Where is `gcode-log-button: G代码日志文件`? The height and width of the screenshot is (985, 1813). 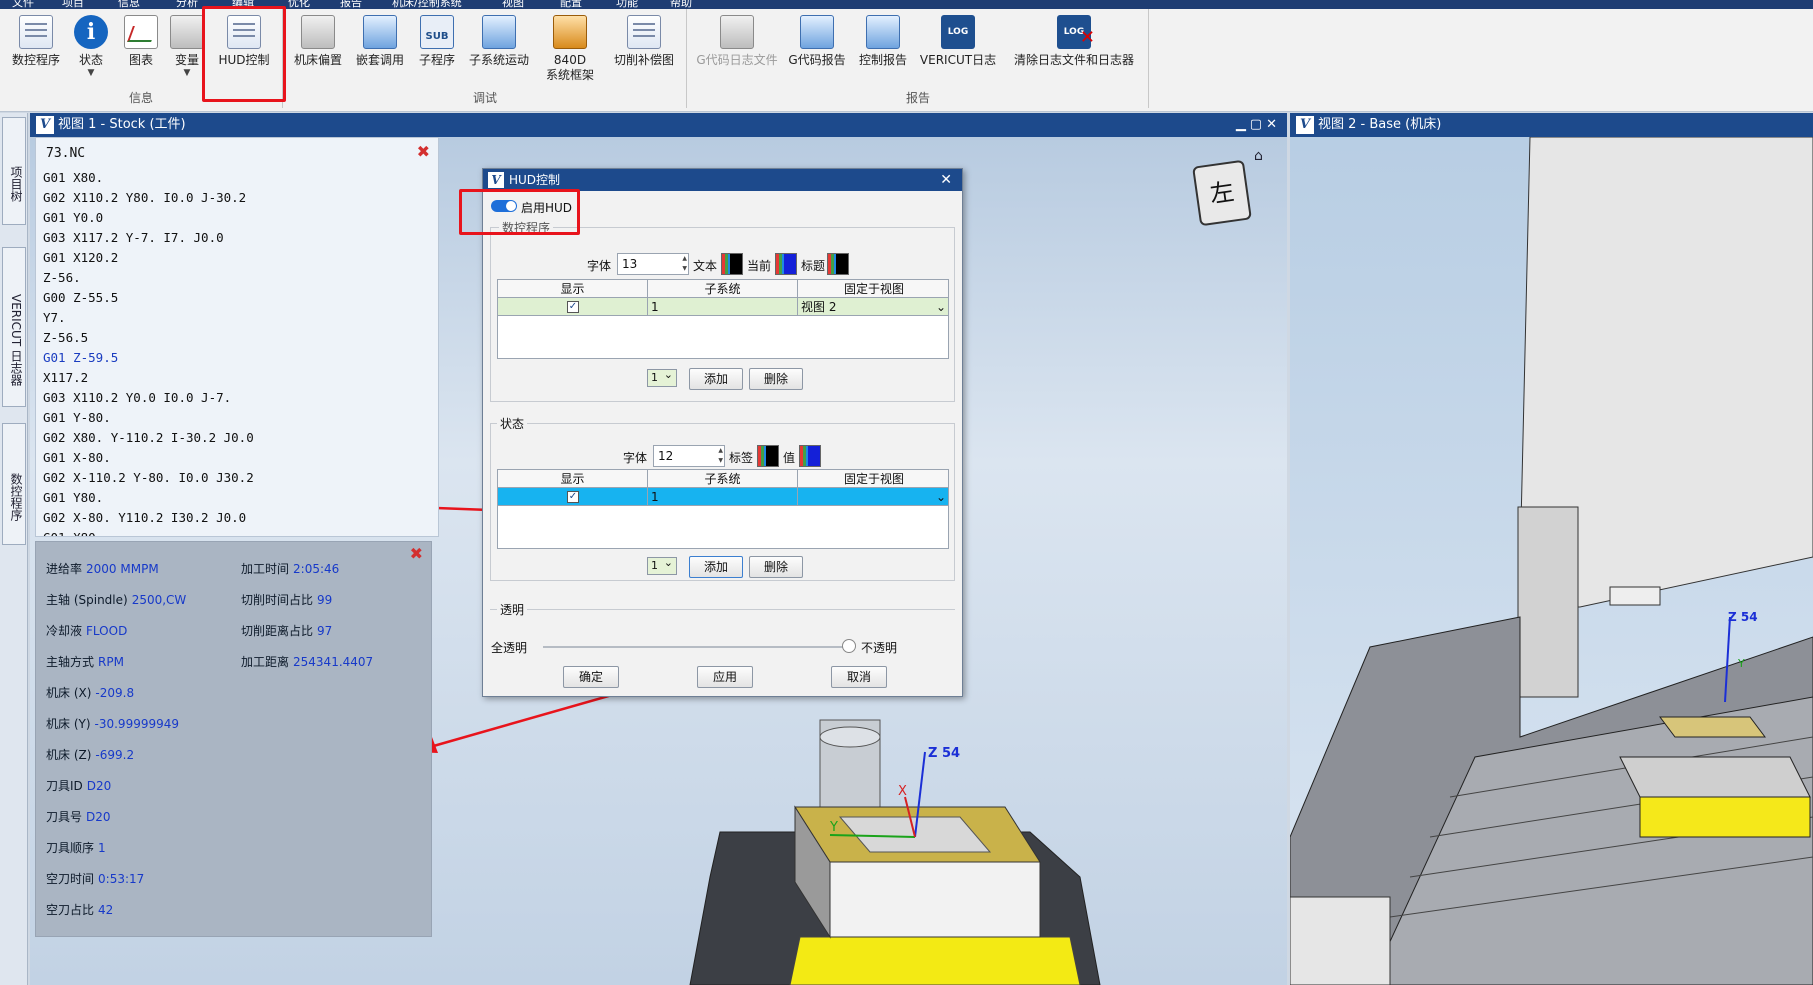
gcode-log-button: G代码日志文件 is located at coordinates (737, 50).